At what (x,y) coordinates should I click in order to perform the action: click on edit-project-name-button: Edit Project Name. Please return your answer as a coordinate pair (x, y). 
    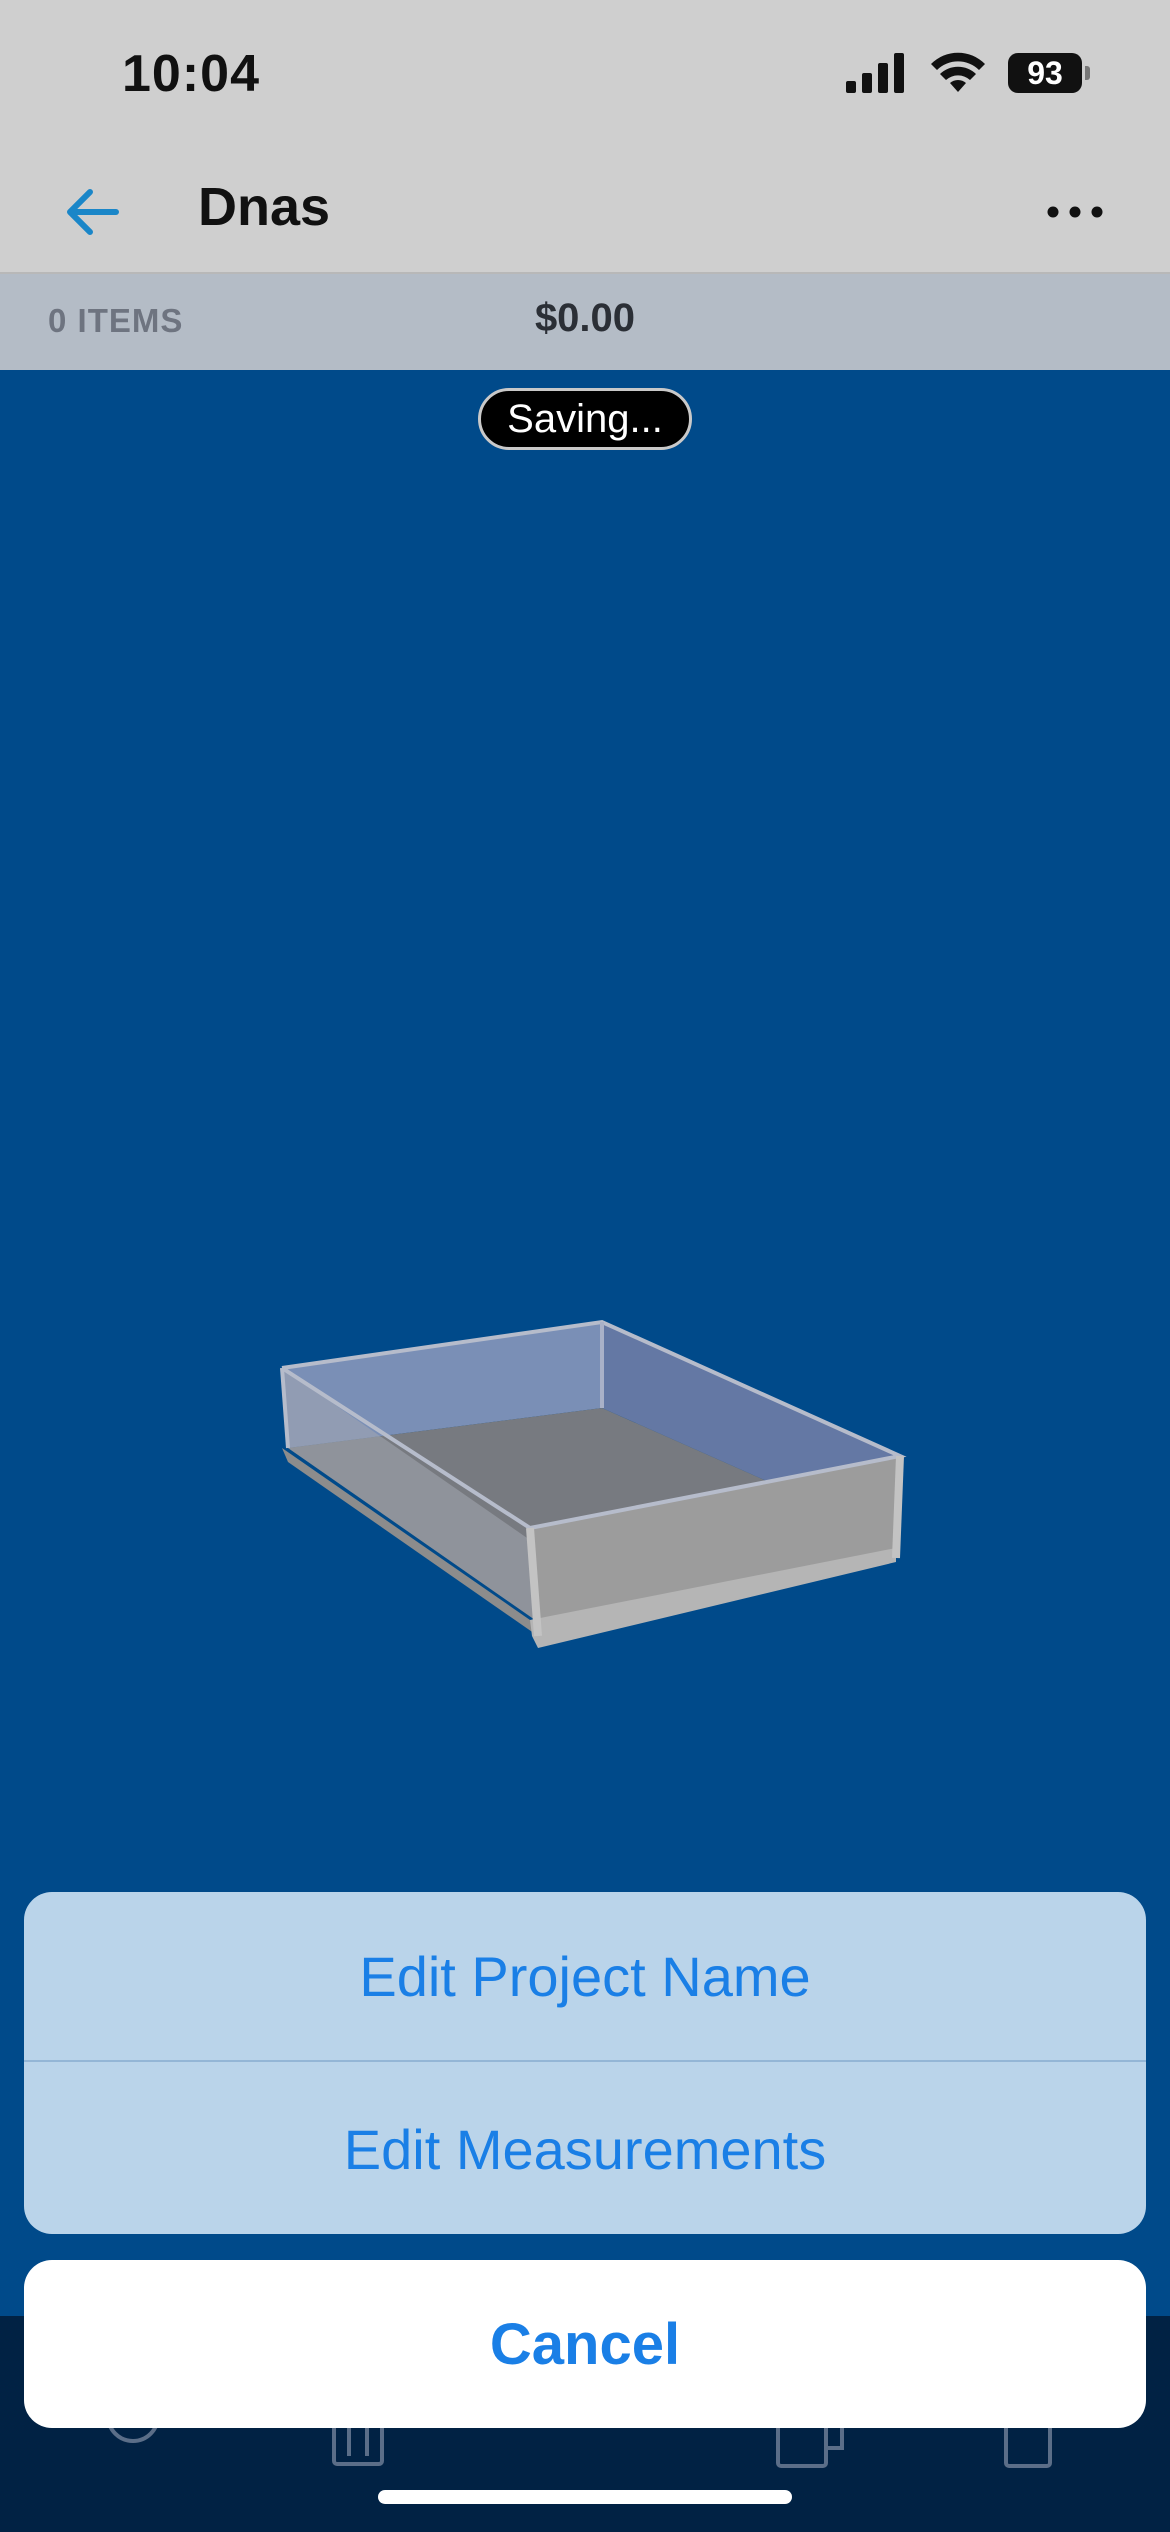
    Looking at the image, I should click on (585, 1977).